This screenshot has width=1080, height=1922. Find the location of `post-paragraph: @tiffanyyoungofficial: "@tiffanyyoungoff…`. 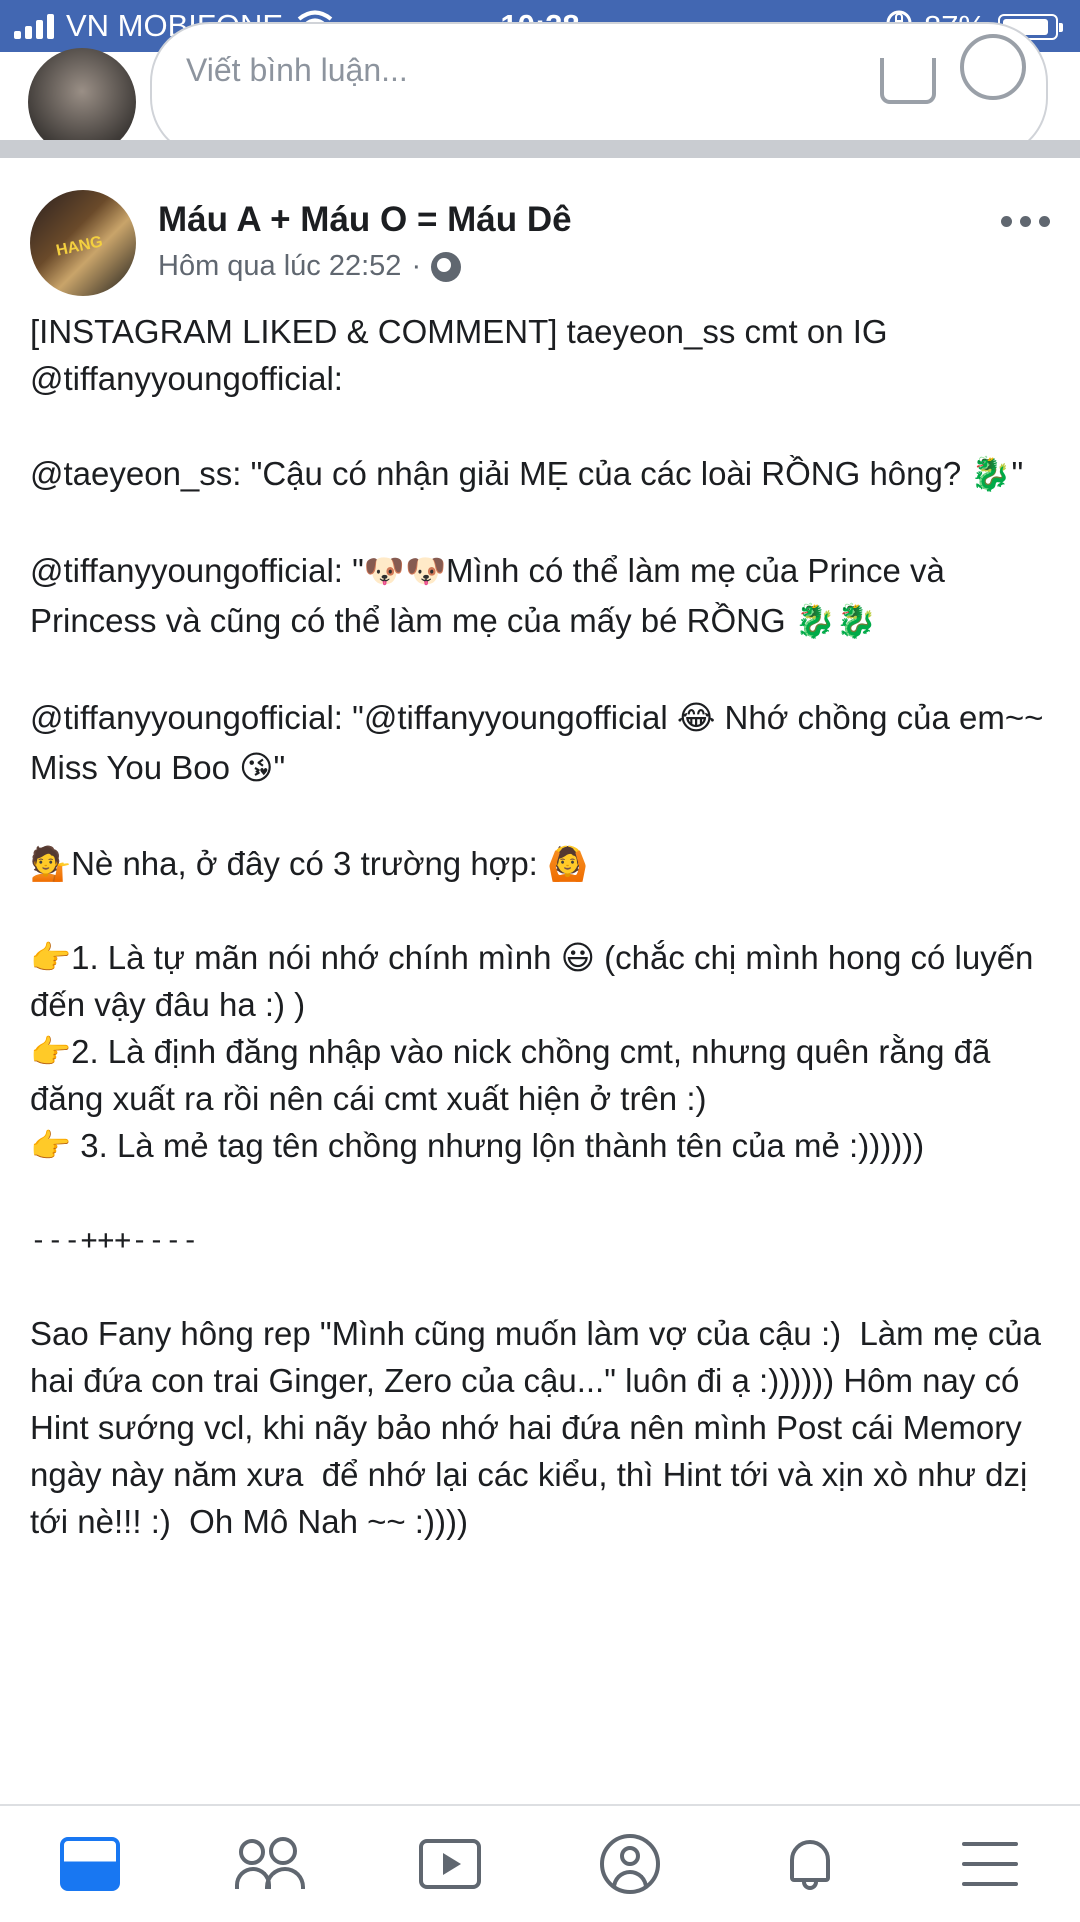

post-paragraph: @tiffanyyoungofficial: "@tiffanyyoungoff… is located at coordinates (541, 742).